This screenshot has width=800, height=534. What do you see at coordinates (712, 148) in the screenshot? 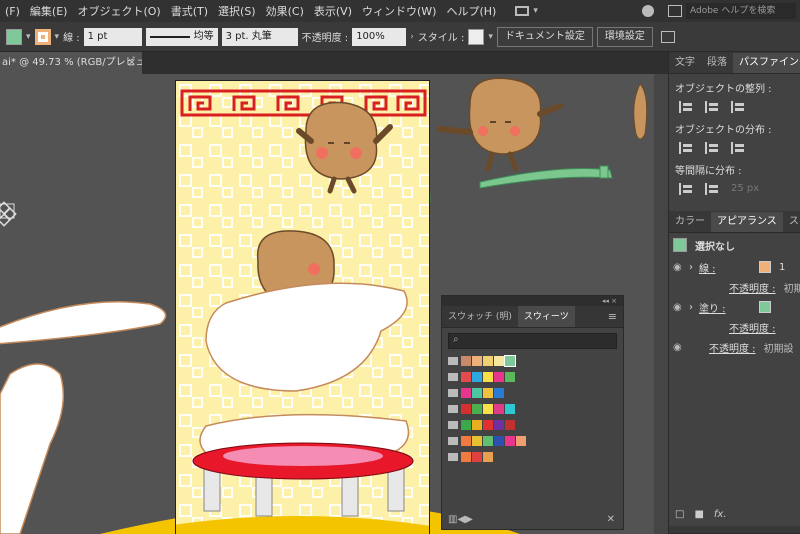
I see `distribute-middle-icon` at bounding box center [712, 148].